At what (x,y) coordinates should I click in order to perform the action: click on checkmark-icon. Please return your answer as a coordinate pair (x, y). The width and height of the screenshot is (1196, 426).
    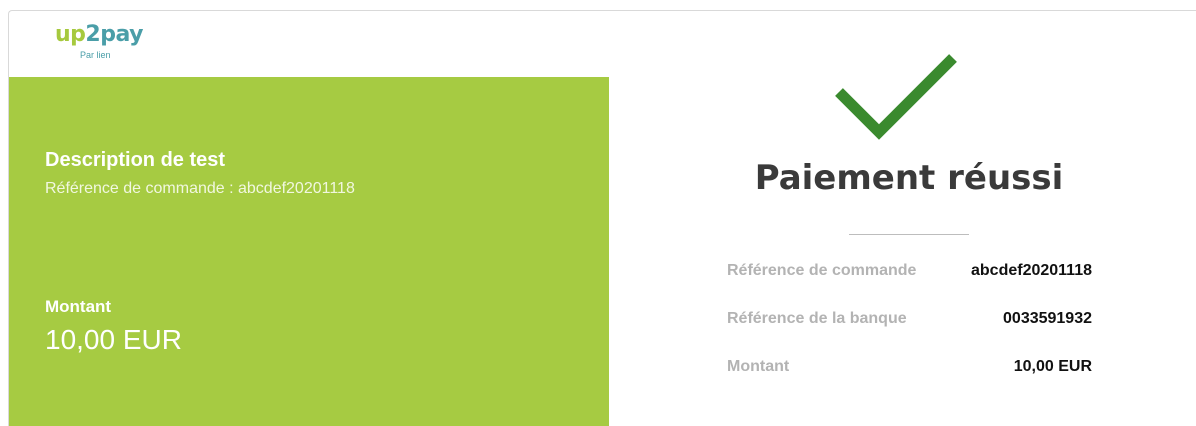
    Looking at the image, I should click on (896, 97).